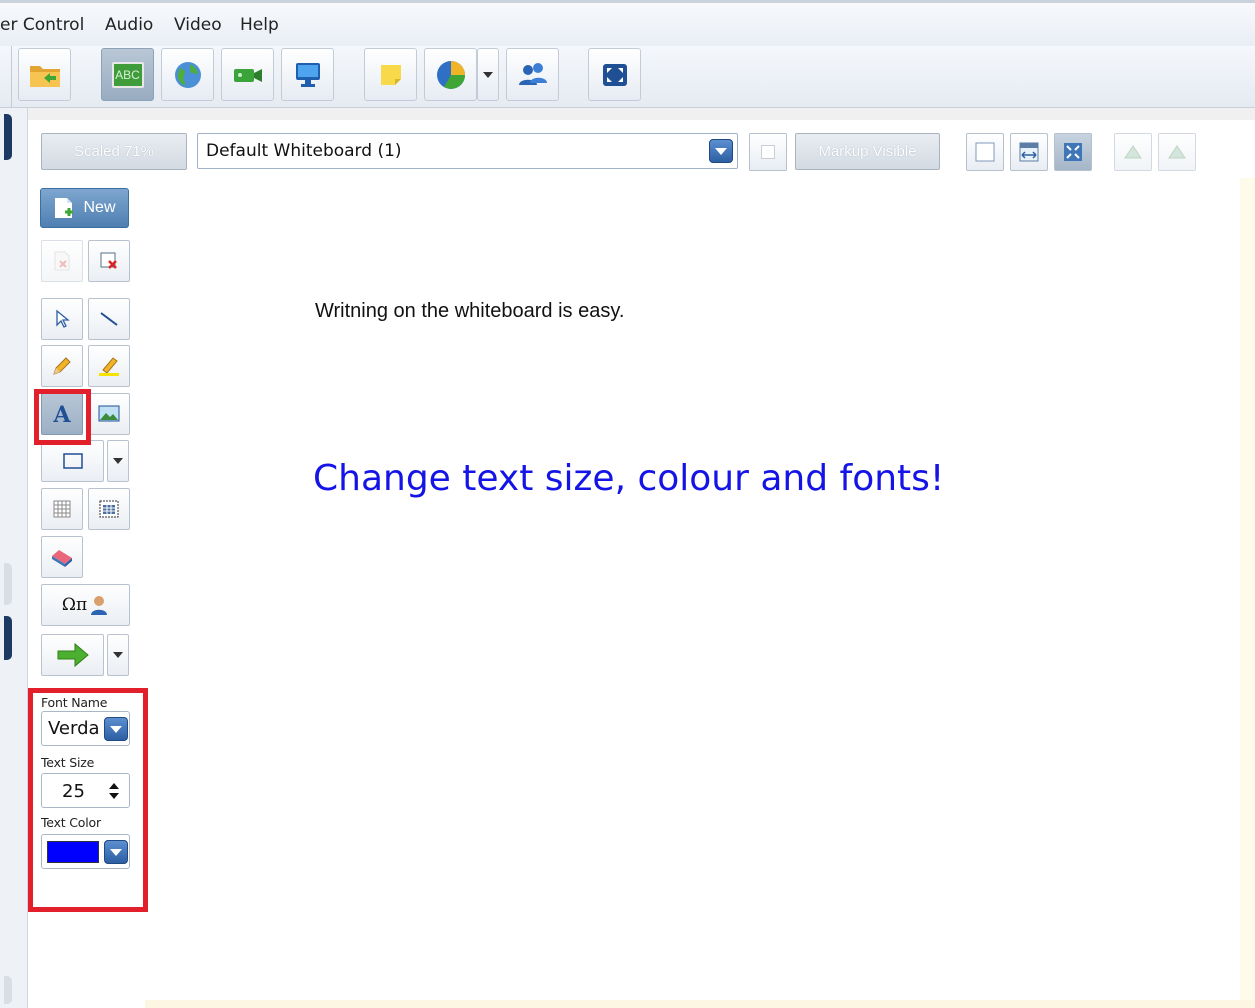 Image resolution: width=1255 pixels, height=1008 pixels. Describe the element at coordinates (1247, 589) in the screenshot. I see `right-margin-strip` at that location.